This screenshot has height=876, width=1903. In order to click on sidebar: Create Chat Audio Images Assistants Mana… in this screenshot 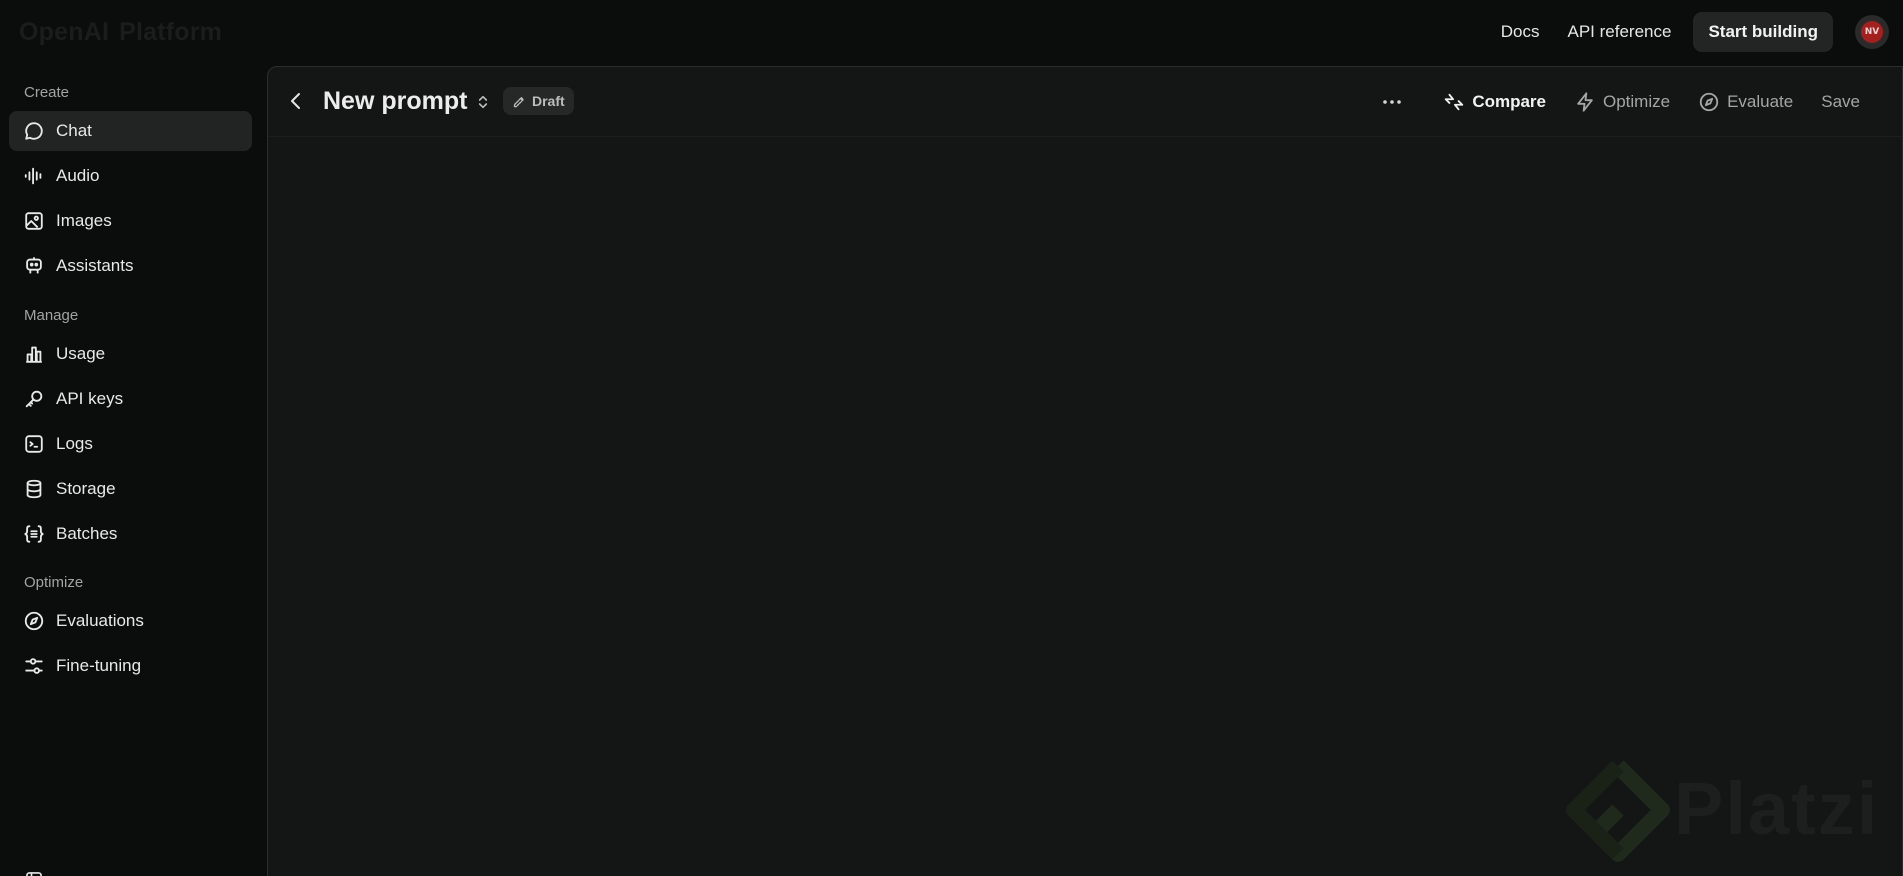, I will do `click(133, 470)`.